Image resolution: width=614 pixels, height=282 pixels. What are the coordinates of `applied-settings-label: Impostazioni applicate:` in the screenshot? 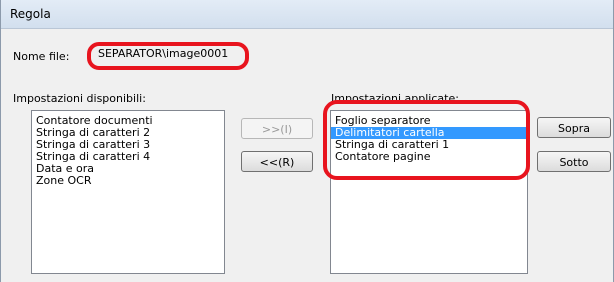 It's located at (395, 98).